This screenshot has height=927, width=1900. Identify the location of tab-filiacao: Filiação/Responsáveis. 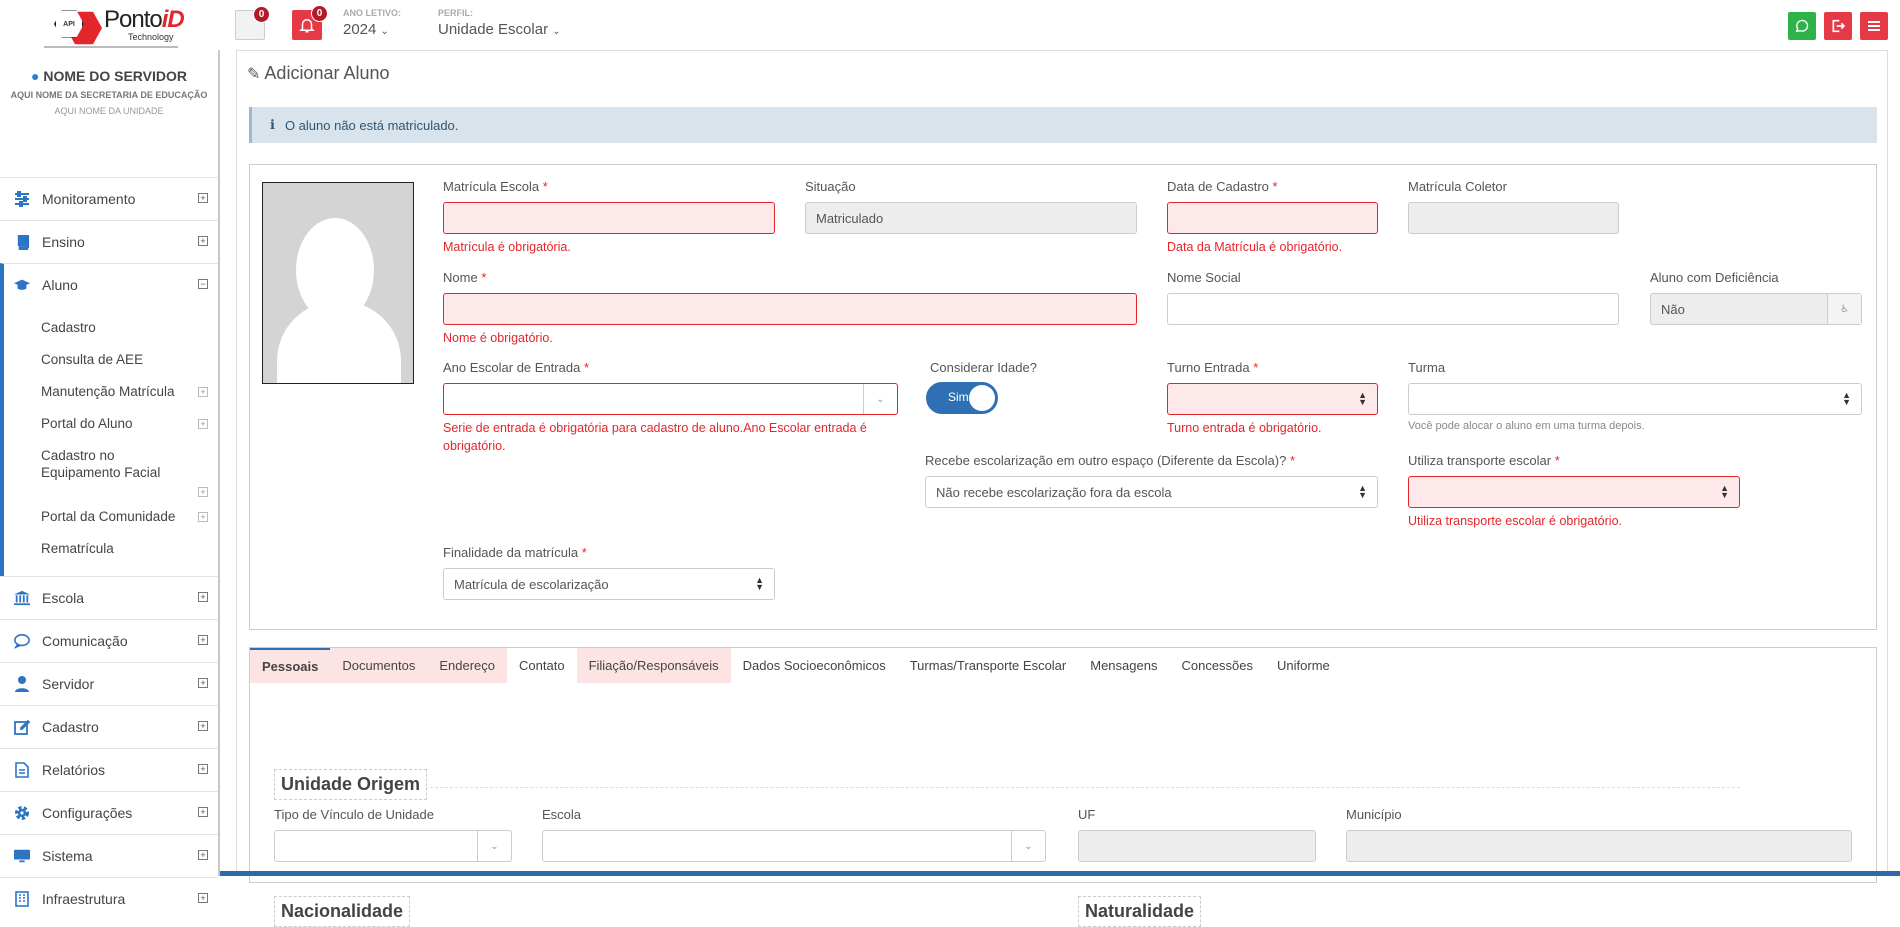
(653, 665).